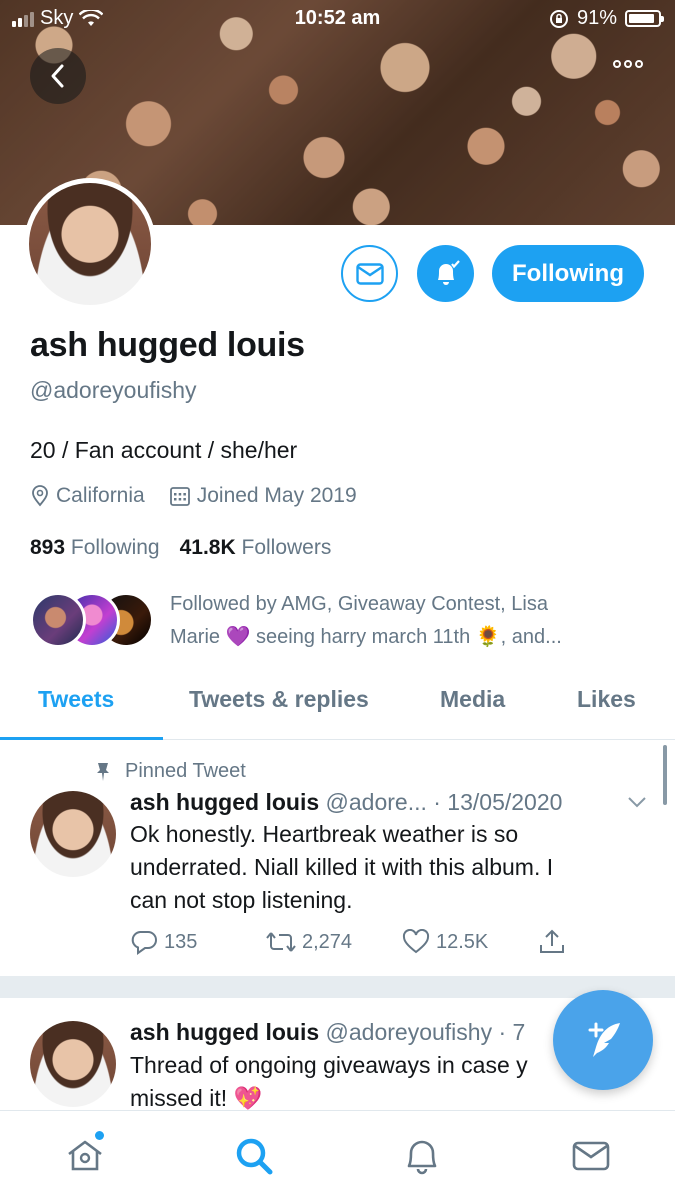 The width and height of the screenshot is (675, 1200). What do you see at coordinates (113, 390) in the screenshot?
I see `profile-handle: @adoreyoufishy` at bounding box center [113, 390].